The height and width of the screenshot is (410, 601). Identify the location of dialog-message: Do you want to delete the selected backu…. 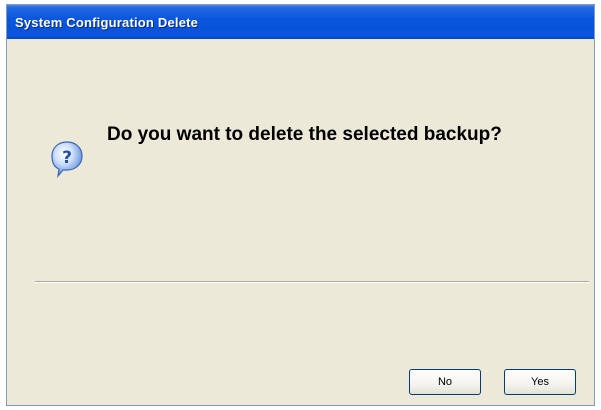
(304, 134).